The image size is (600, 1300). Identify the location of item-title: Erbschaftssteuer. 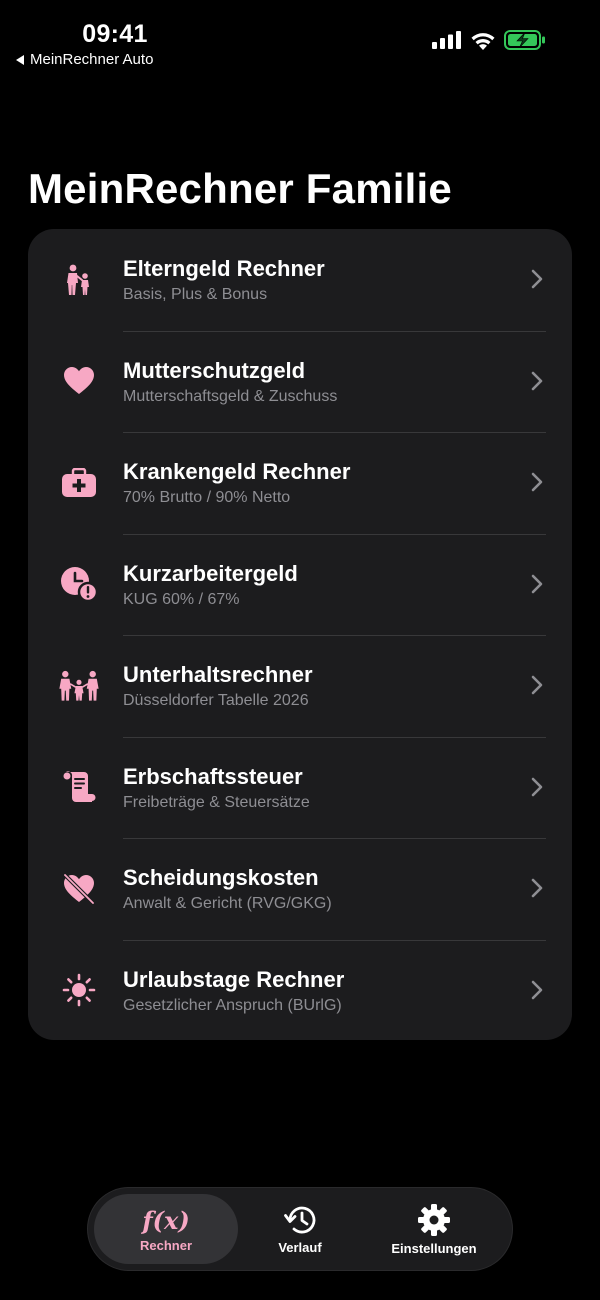
(213, 776).